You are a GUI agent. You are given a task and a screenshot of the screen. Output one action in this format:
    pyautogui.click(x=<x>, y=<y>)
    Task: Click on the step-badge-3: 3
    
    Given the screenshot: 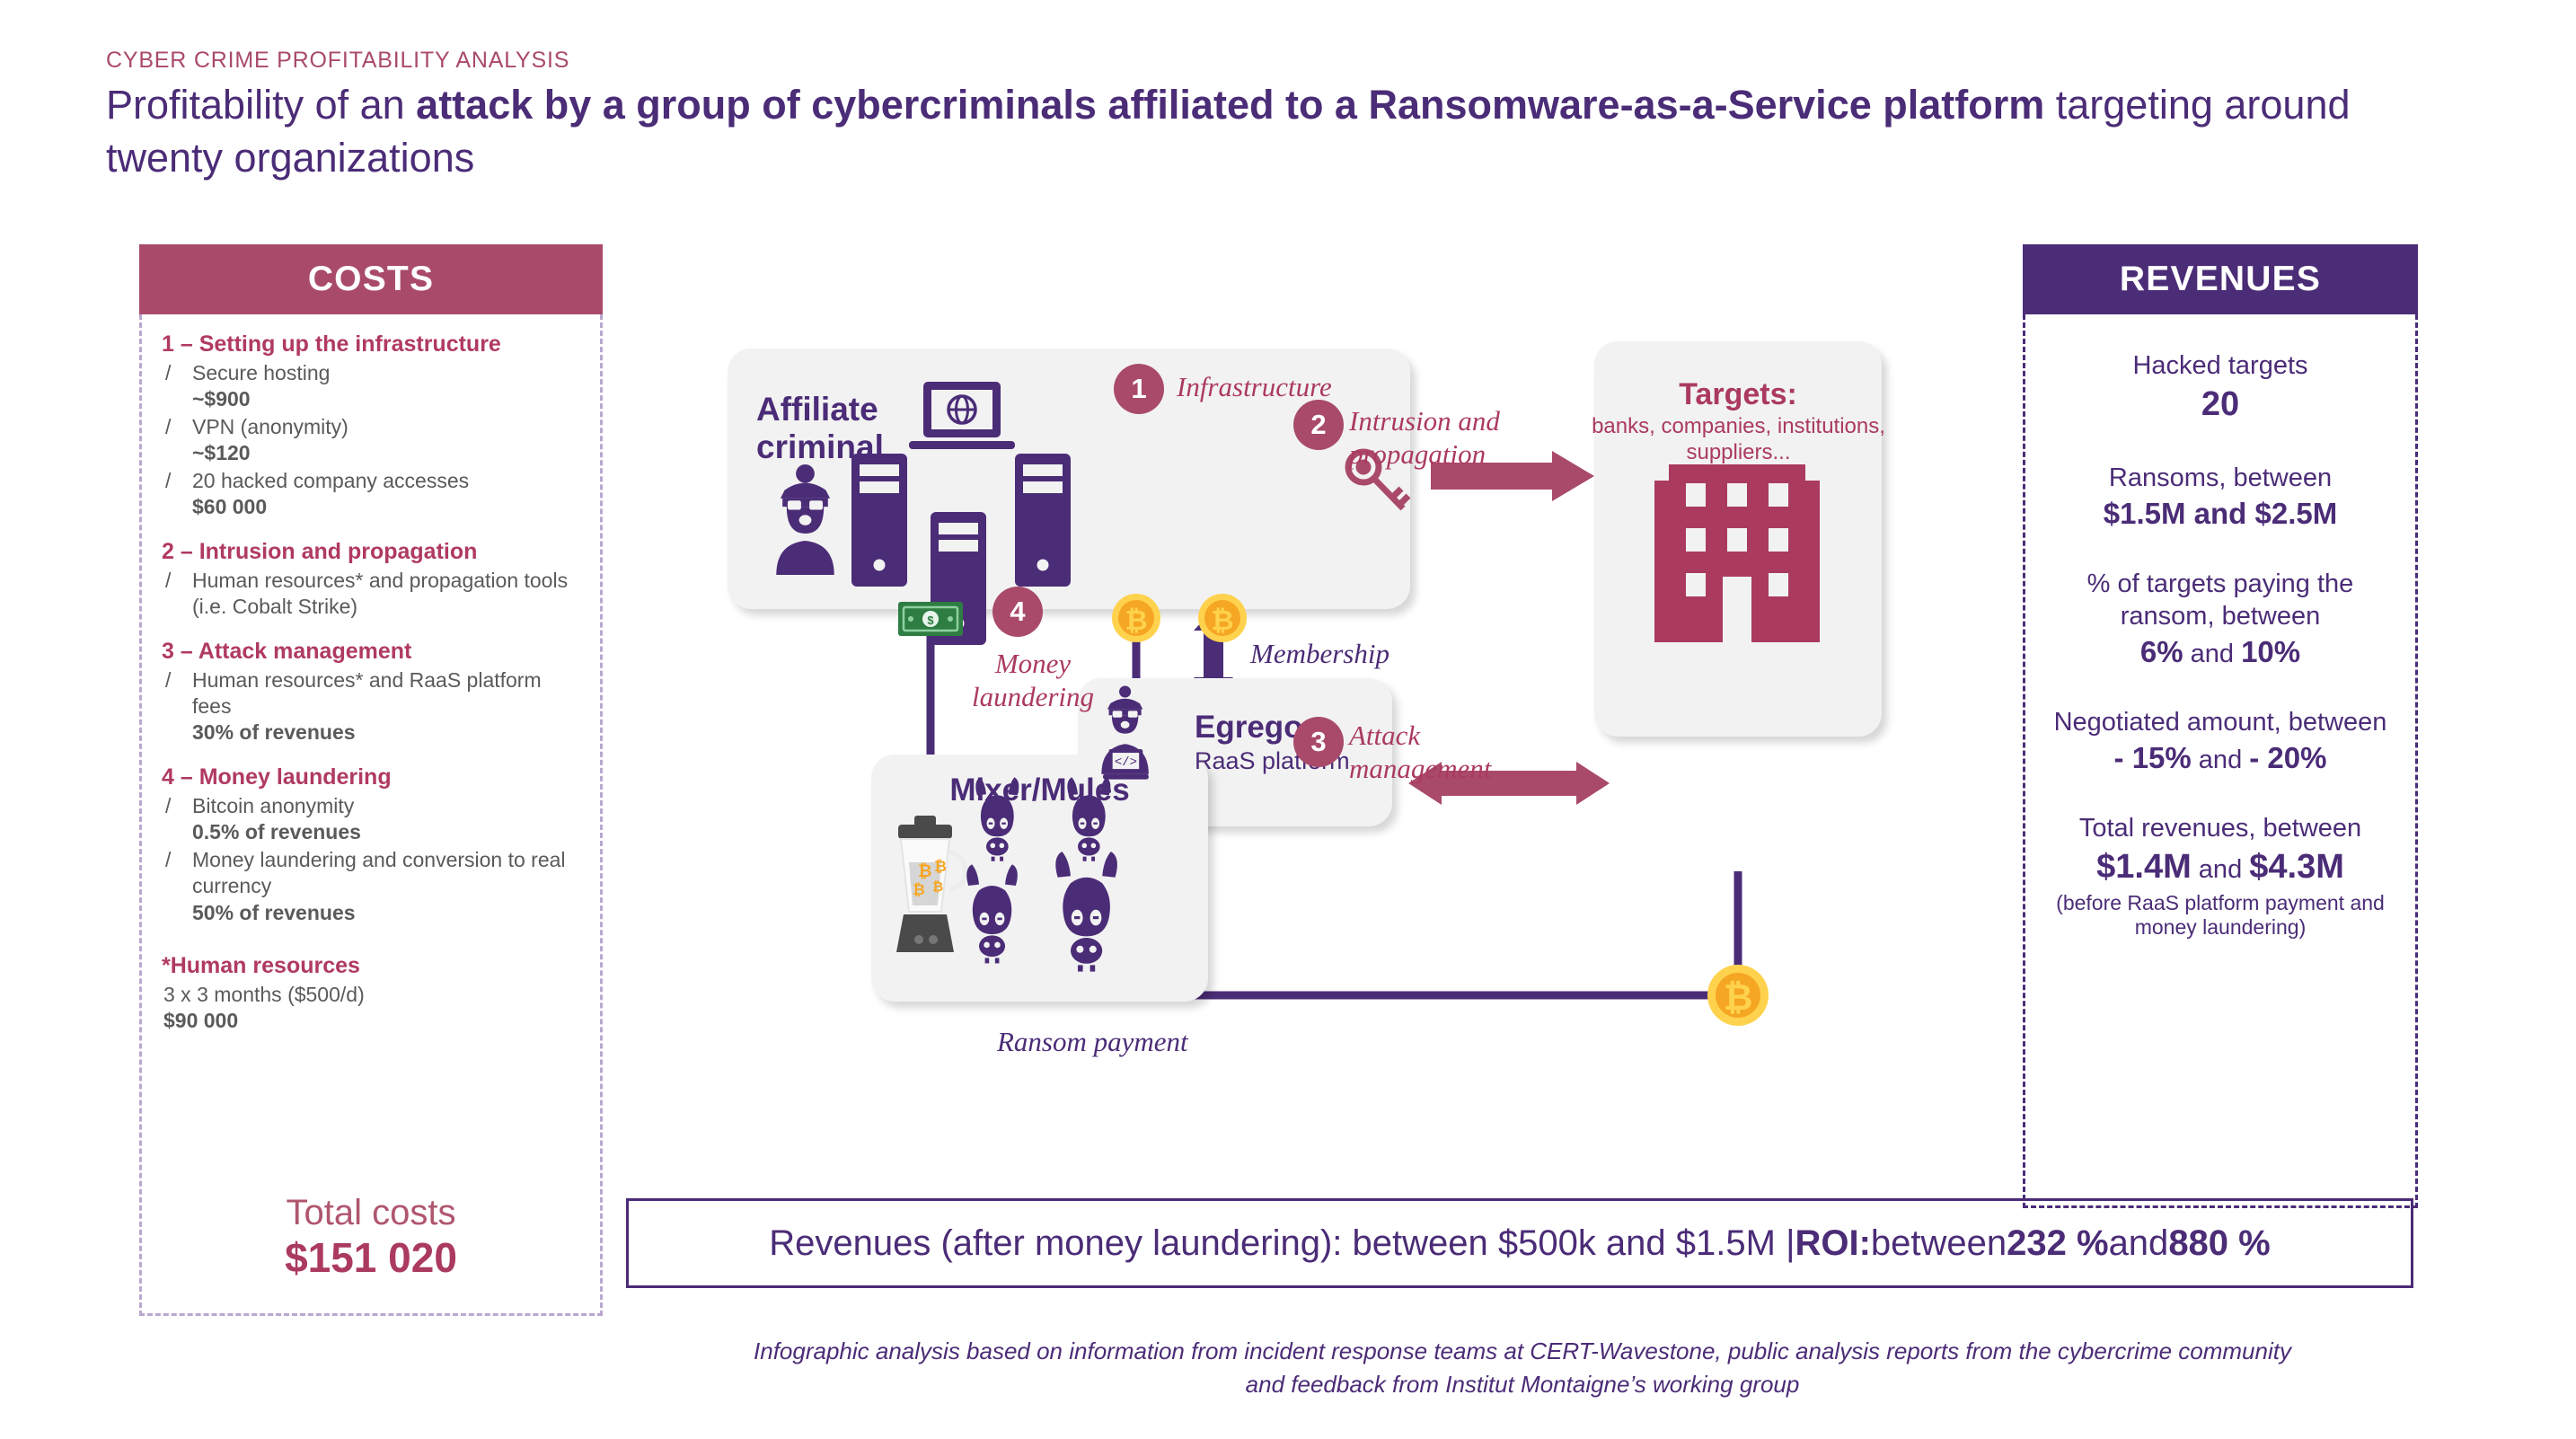 What is the action you would take?
    pyautogui.click(x=1318, y=742)
    